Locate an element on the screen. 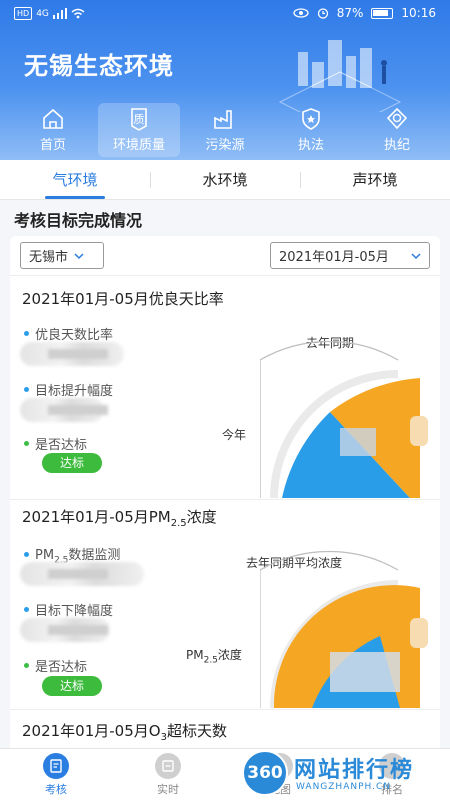 This screenshot has width=450, height=800. environment-tabs: 气环境 水环境 声环境 is located at coordinates (225, 180).